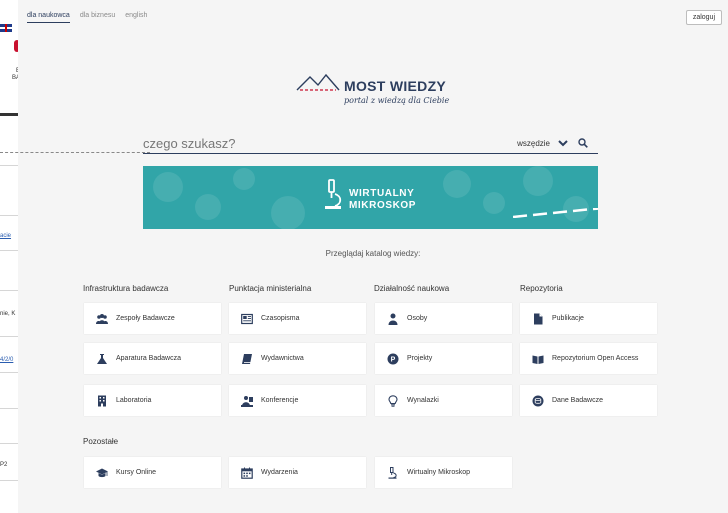 This screenshot has height=513, width=728. What do you see at coordinates (101, 472) in the screenshot?
I see `graduation-cap-icon` at bounding box center [101, 472].